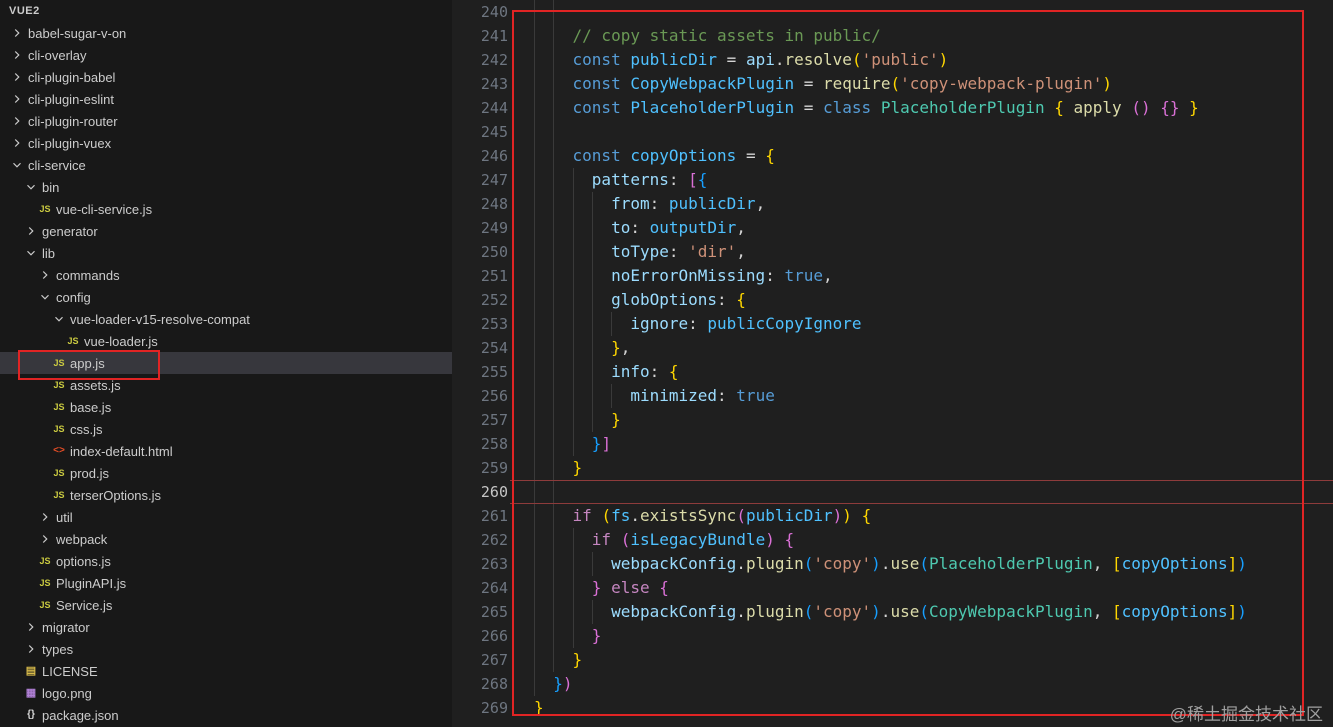  Describe the element at coordinates (226, 209) in the screenshot. I see `tree-item-vue-cli-service.js: JS vue-cli-service.js` at that location.